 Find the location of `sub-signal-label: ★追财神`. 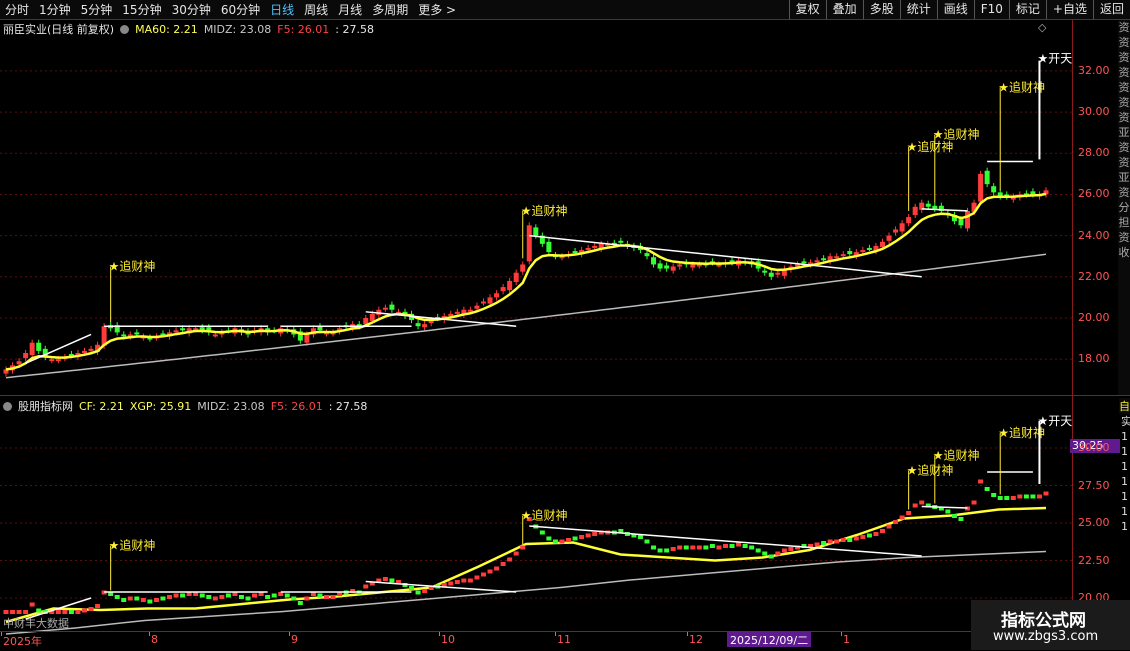

sub-signal-label: ★追财神 is located at coordinates (956, 455).